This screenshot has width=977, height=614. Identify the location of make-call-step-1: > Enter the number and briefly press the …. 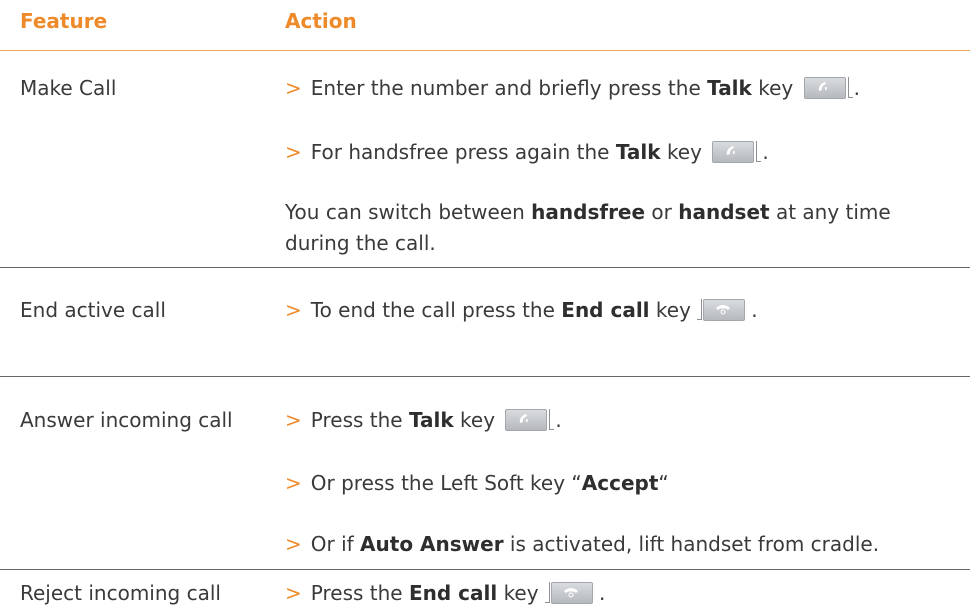
(572, 88).